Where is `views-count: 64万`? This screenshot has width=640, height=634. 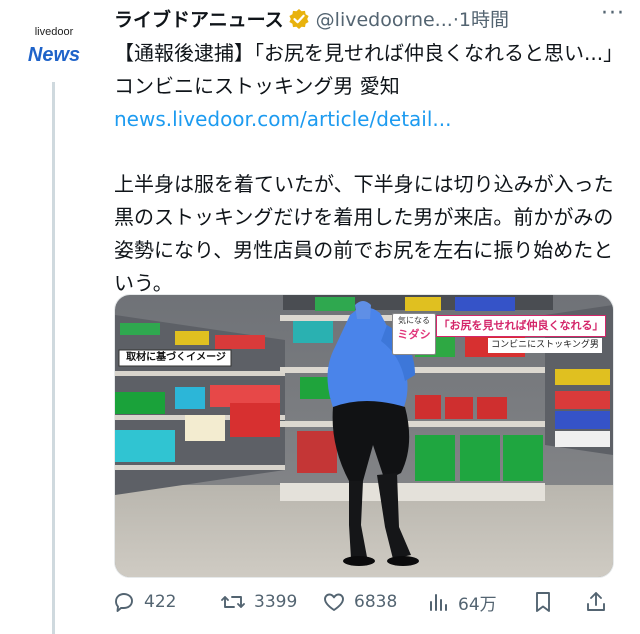
views-count: 64万 is located at coordinates (477, 604).